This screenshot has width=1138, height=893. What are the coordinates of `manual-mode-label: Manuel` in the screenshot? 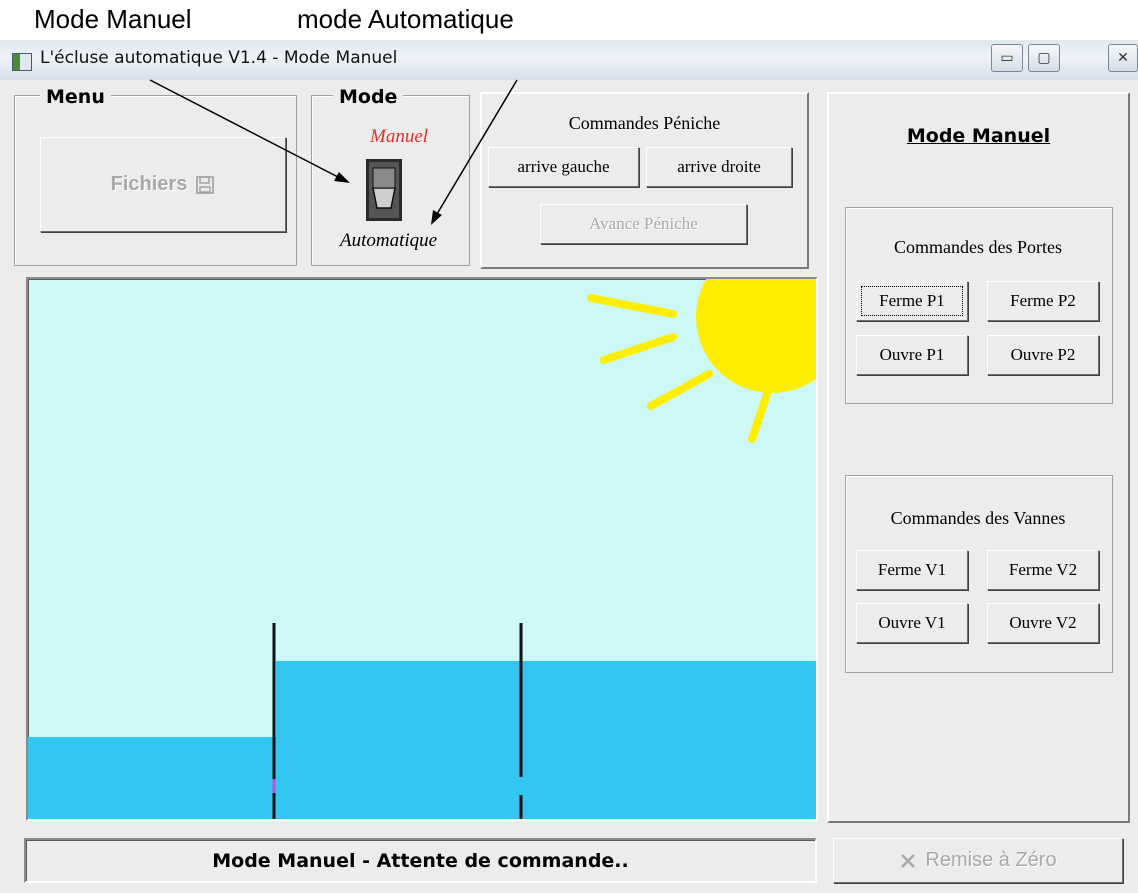 It's located at (399, 136).